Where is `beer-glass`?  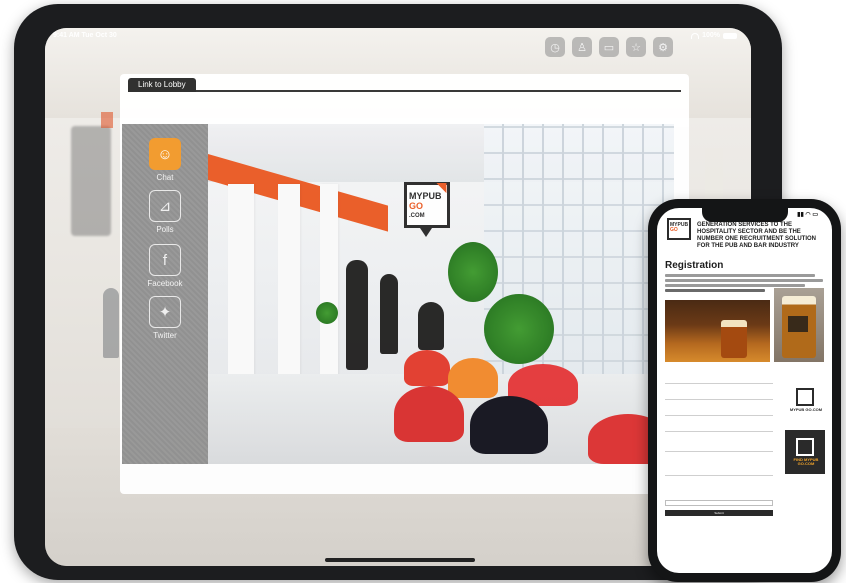
beer-glass is located at coordinates (734, 339).